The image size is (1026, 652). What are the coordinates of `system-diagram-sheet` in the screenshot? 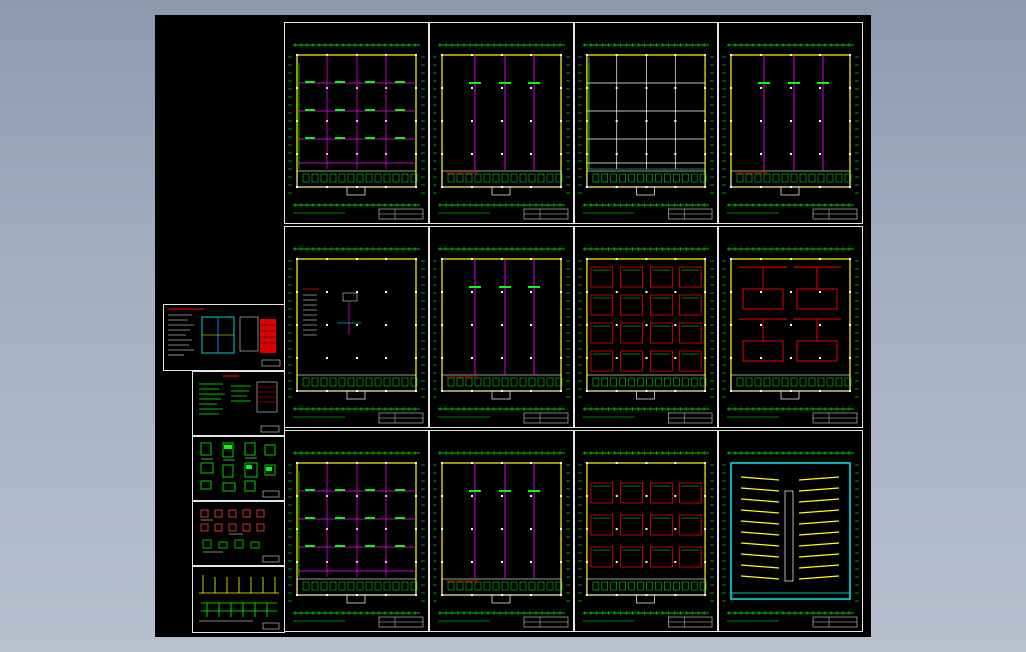 It's located at (238, 599).